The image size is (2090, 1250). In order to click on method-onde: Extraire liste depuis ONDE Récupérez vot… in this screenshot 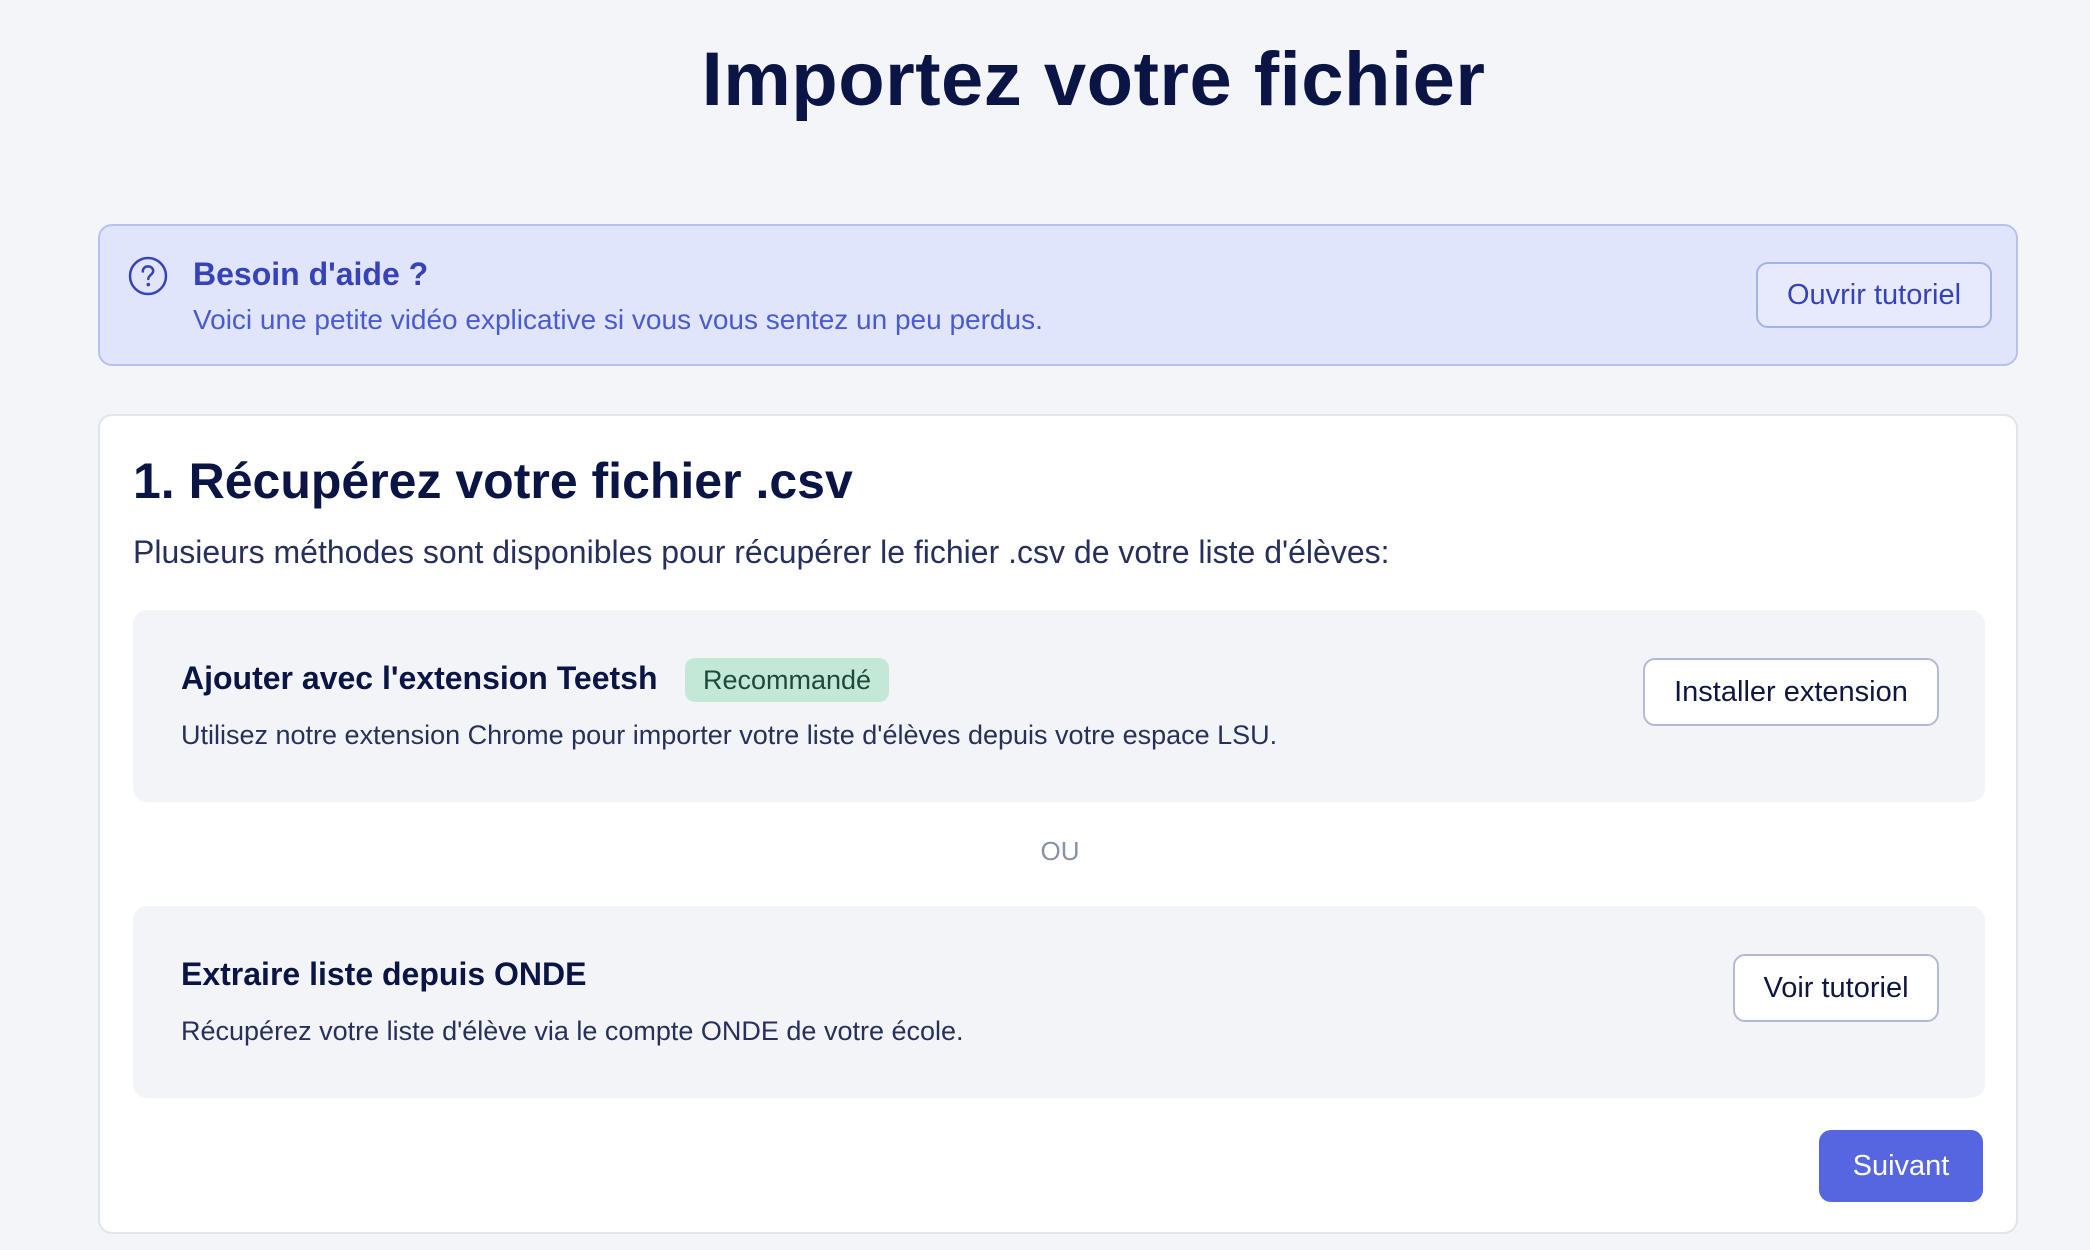, I will do `click(1059, 1002)`.